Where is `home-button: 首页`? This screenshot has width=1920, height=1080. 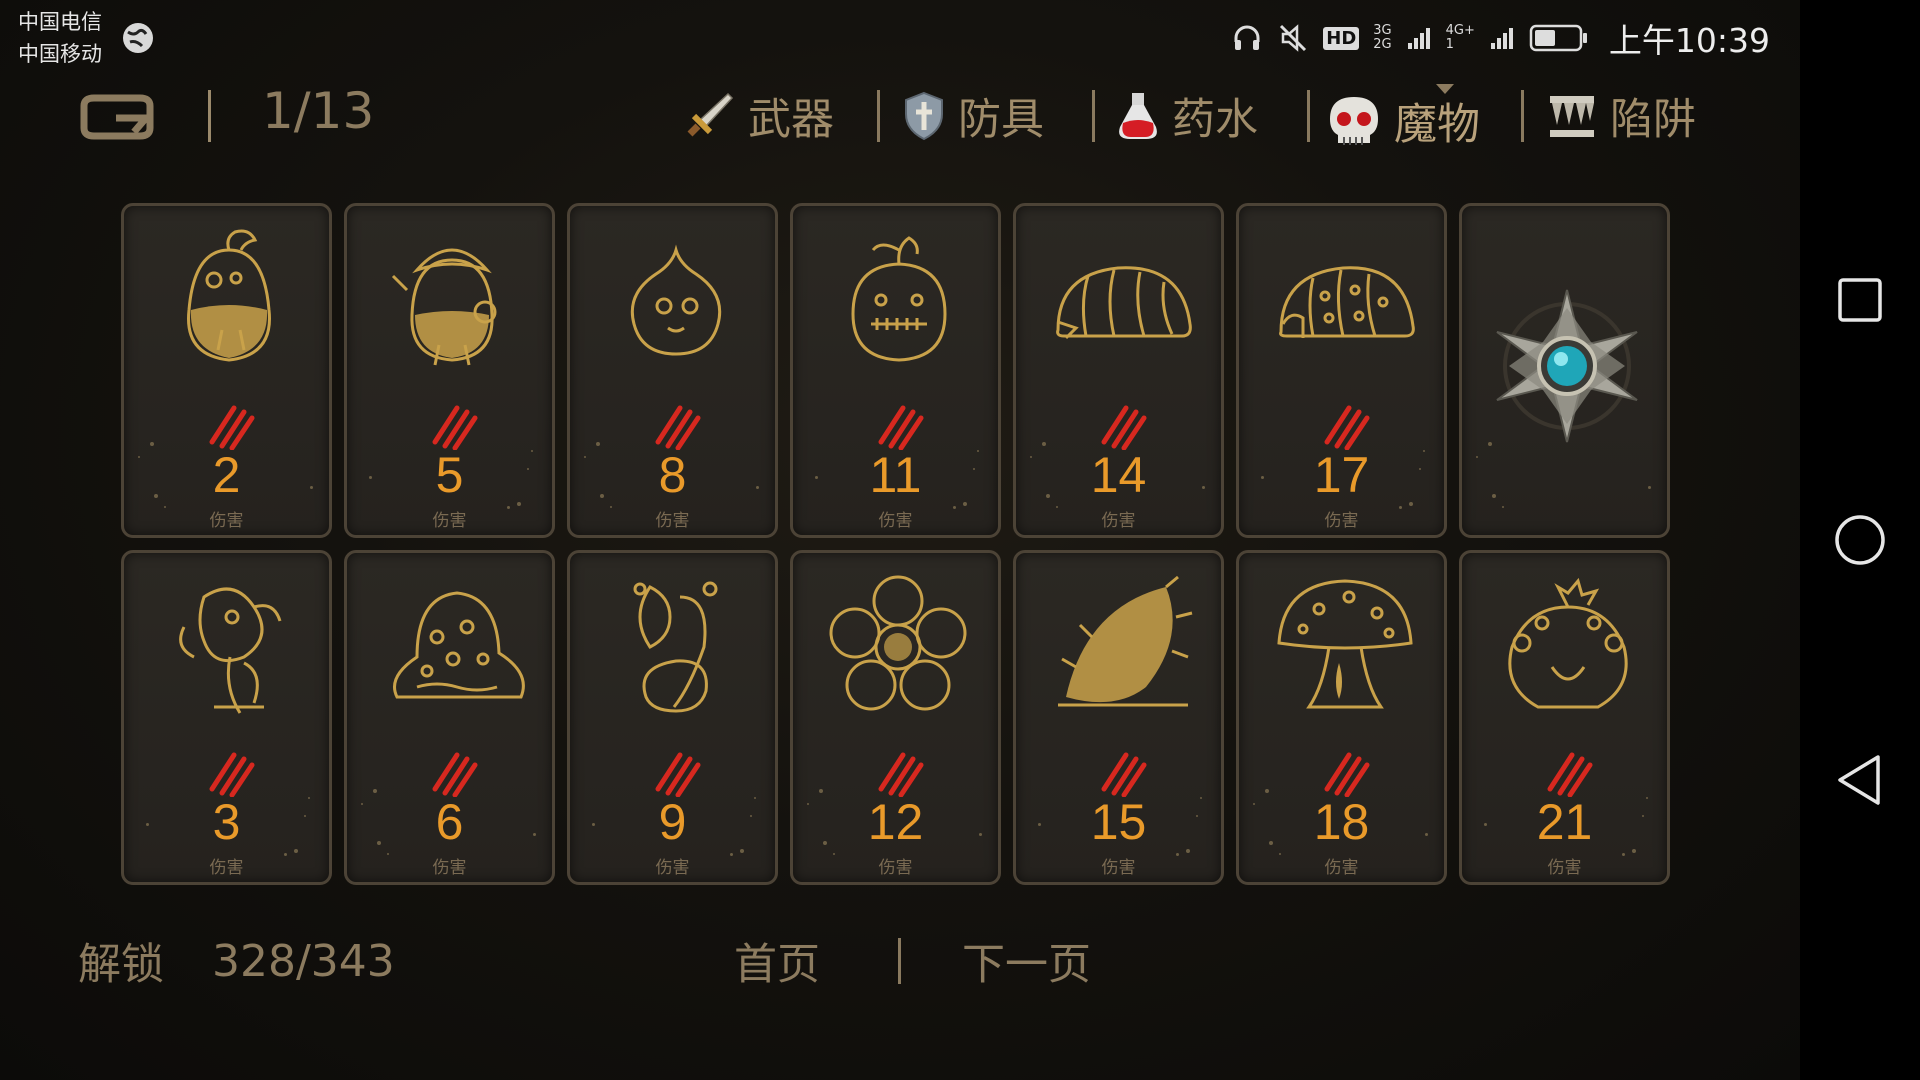 home-button: 首页 is located at coordinates (777, 961).